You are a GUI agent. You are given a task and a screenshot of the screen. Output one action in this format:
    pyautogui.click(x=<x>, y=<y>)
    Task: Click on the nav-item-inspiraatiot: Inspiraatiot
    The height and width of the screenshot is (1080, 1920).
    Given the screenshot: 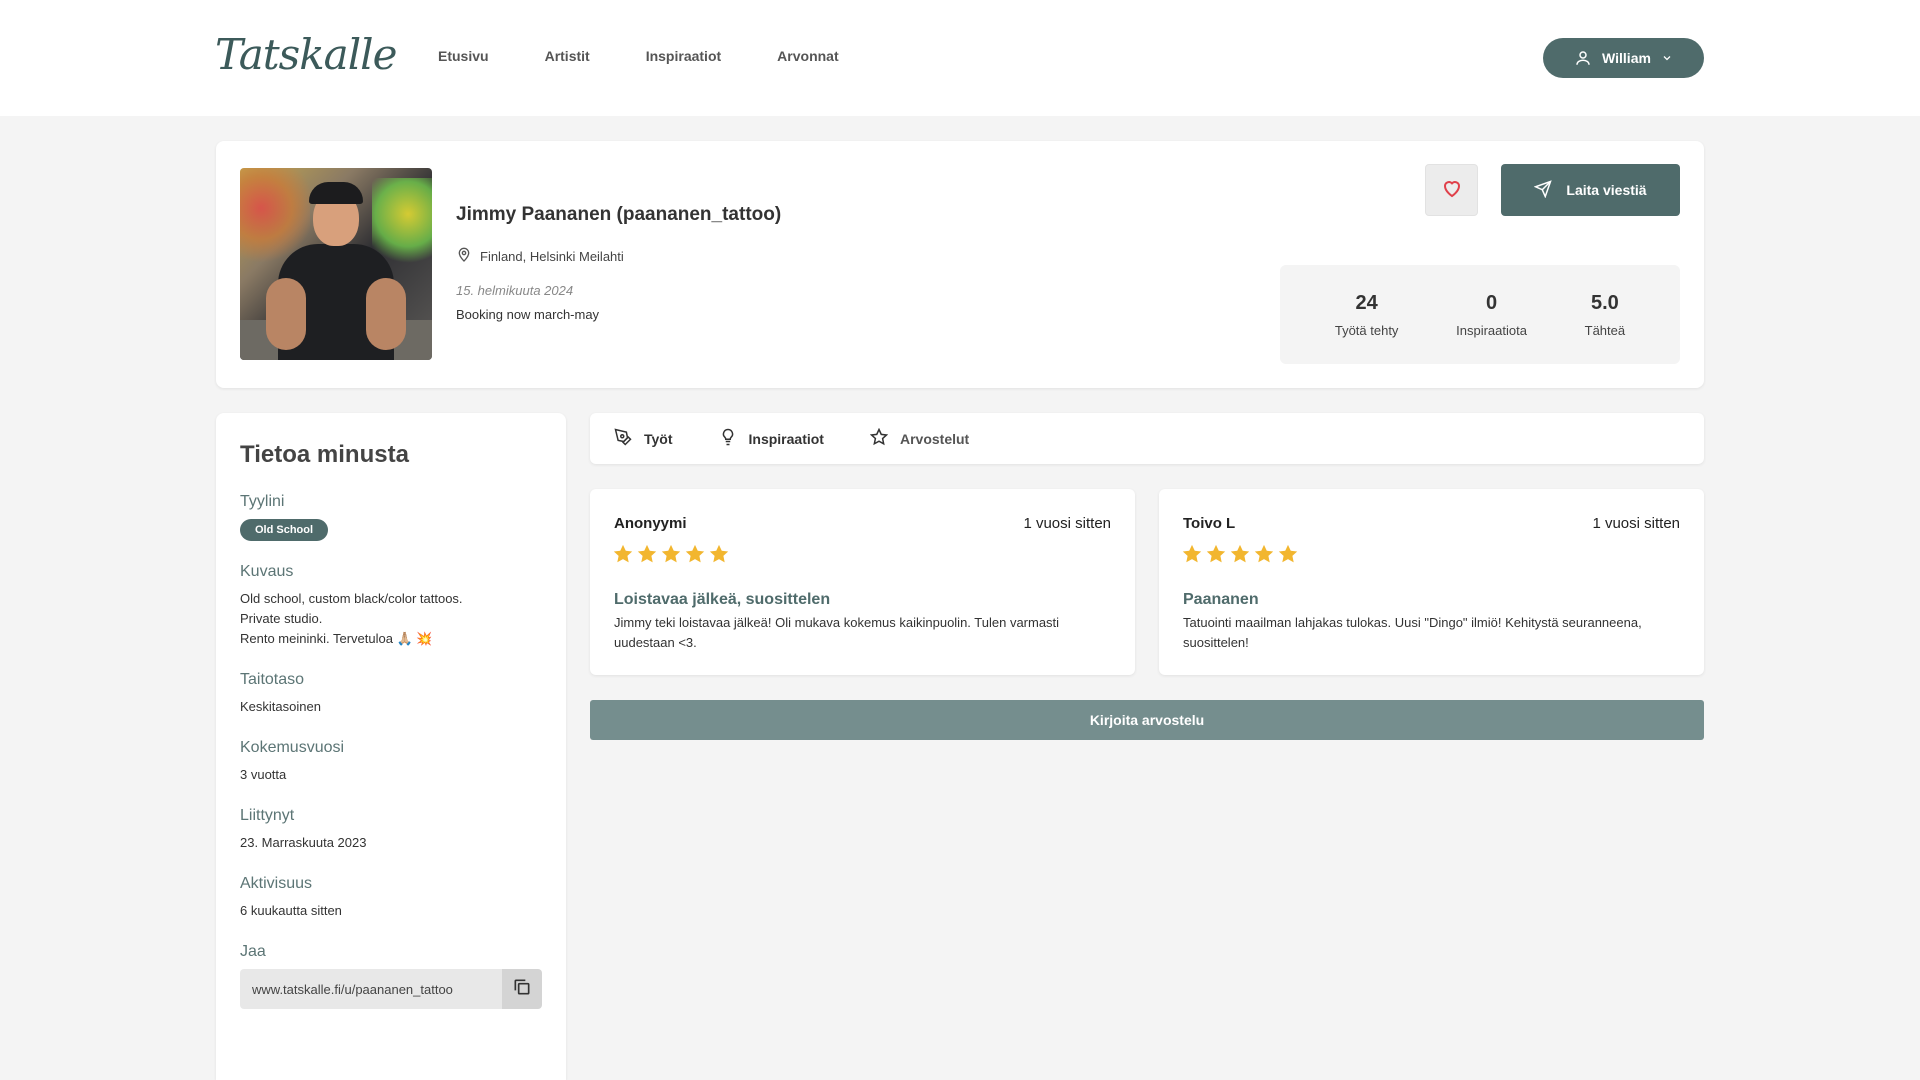 What is the action you would take?
    pyautogui.click(x=683, y=56)
    